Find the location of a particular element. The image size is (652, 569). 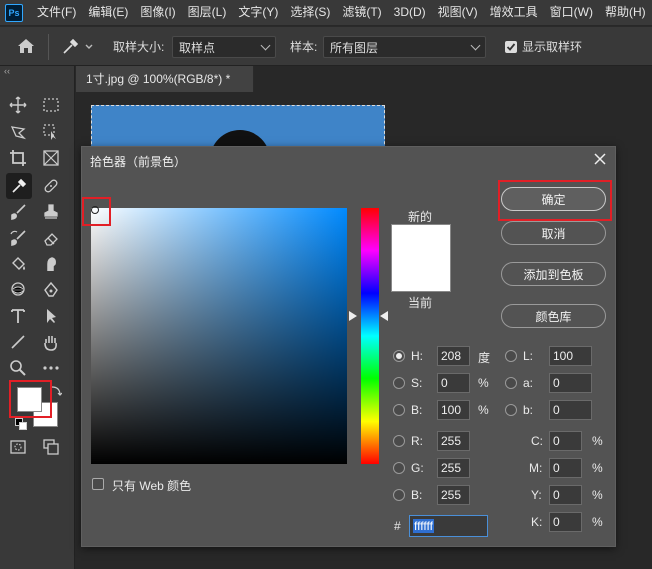

menu-edit: 编辑(E) is located at coordinates (108, 12).